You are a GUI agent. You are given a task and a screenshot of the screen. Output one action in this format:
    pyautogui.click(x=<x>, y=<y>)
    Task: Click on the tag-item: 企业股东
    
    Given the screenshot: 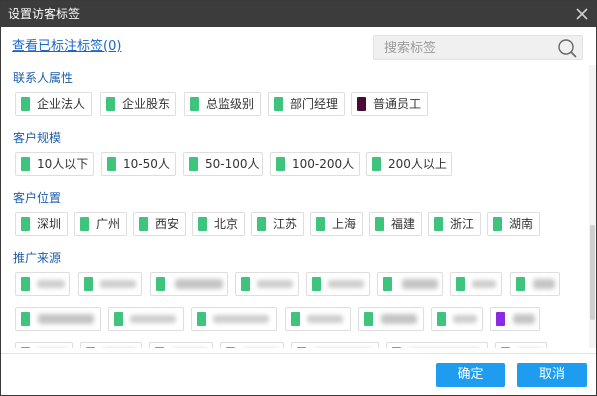 What is the action you would take?
    pyautogui.click(x=138, y=104)
    